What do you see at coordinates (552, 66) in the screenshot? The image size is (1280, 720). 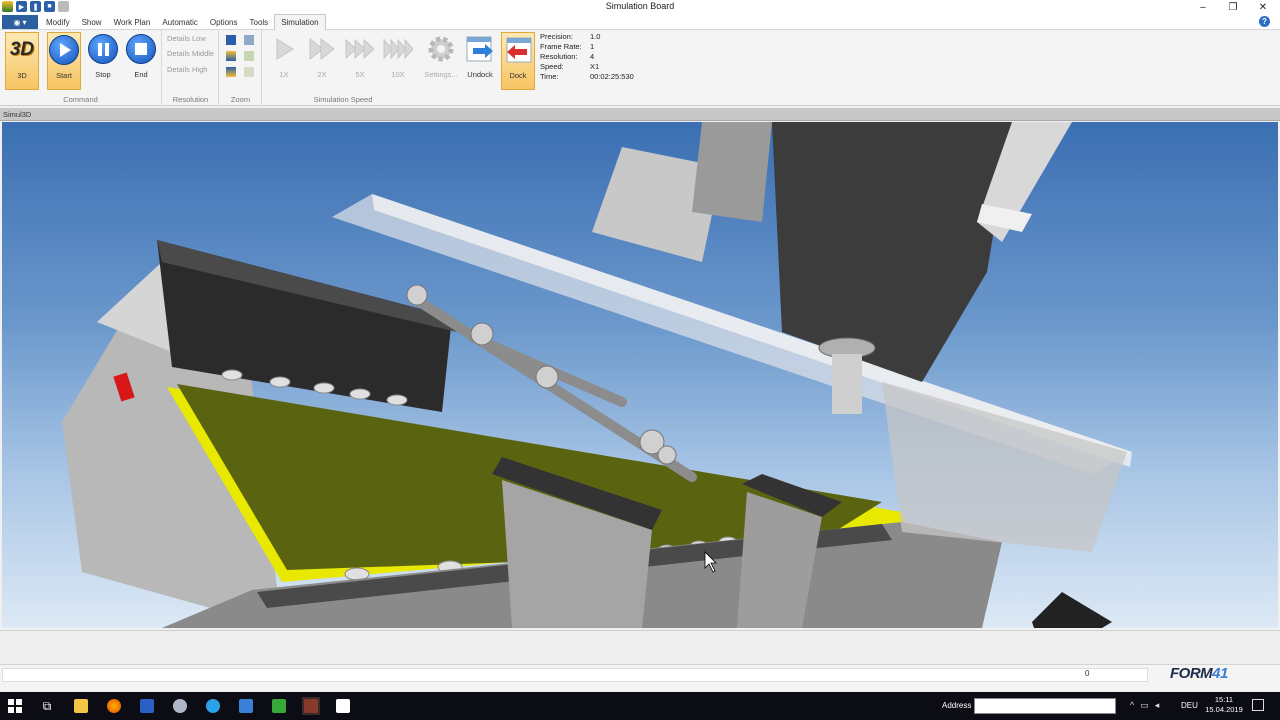 I see `speed-label: Speed:` at bounding box center [552, 66].